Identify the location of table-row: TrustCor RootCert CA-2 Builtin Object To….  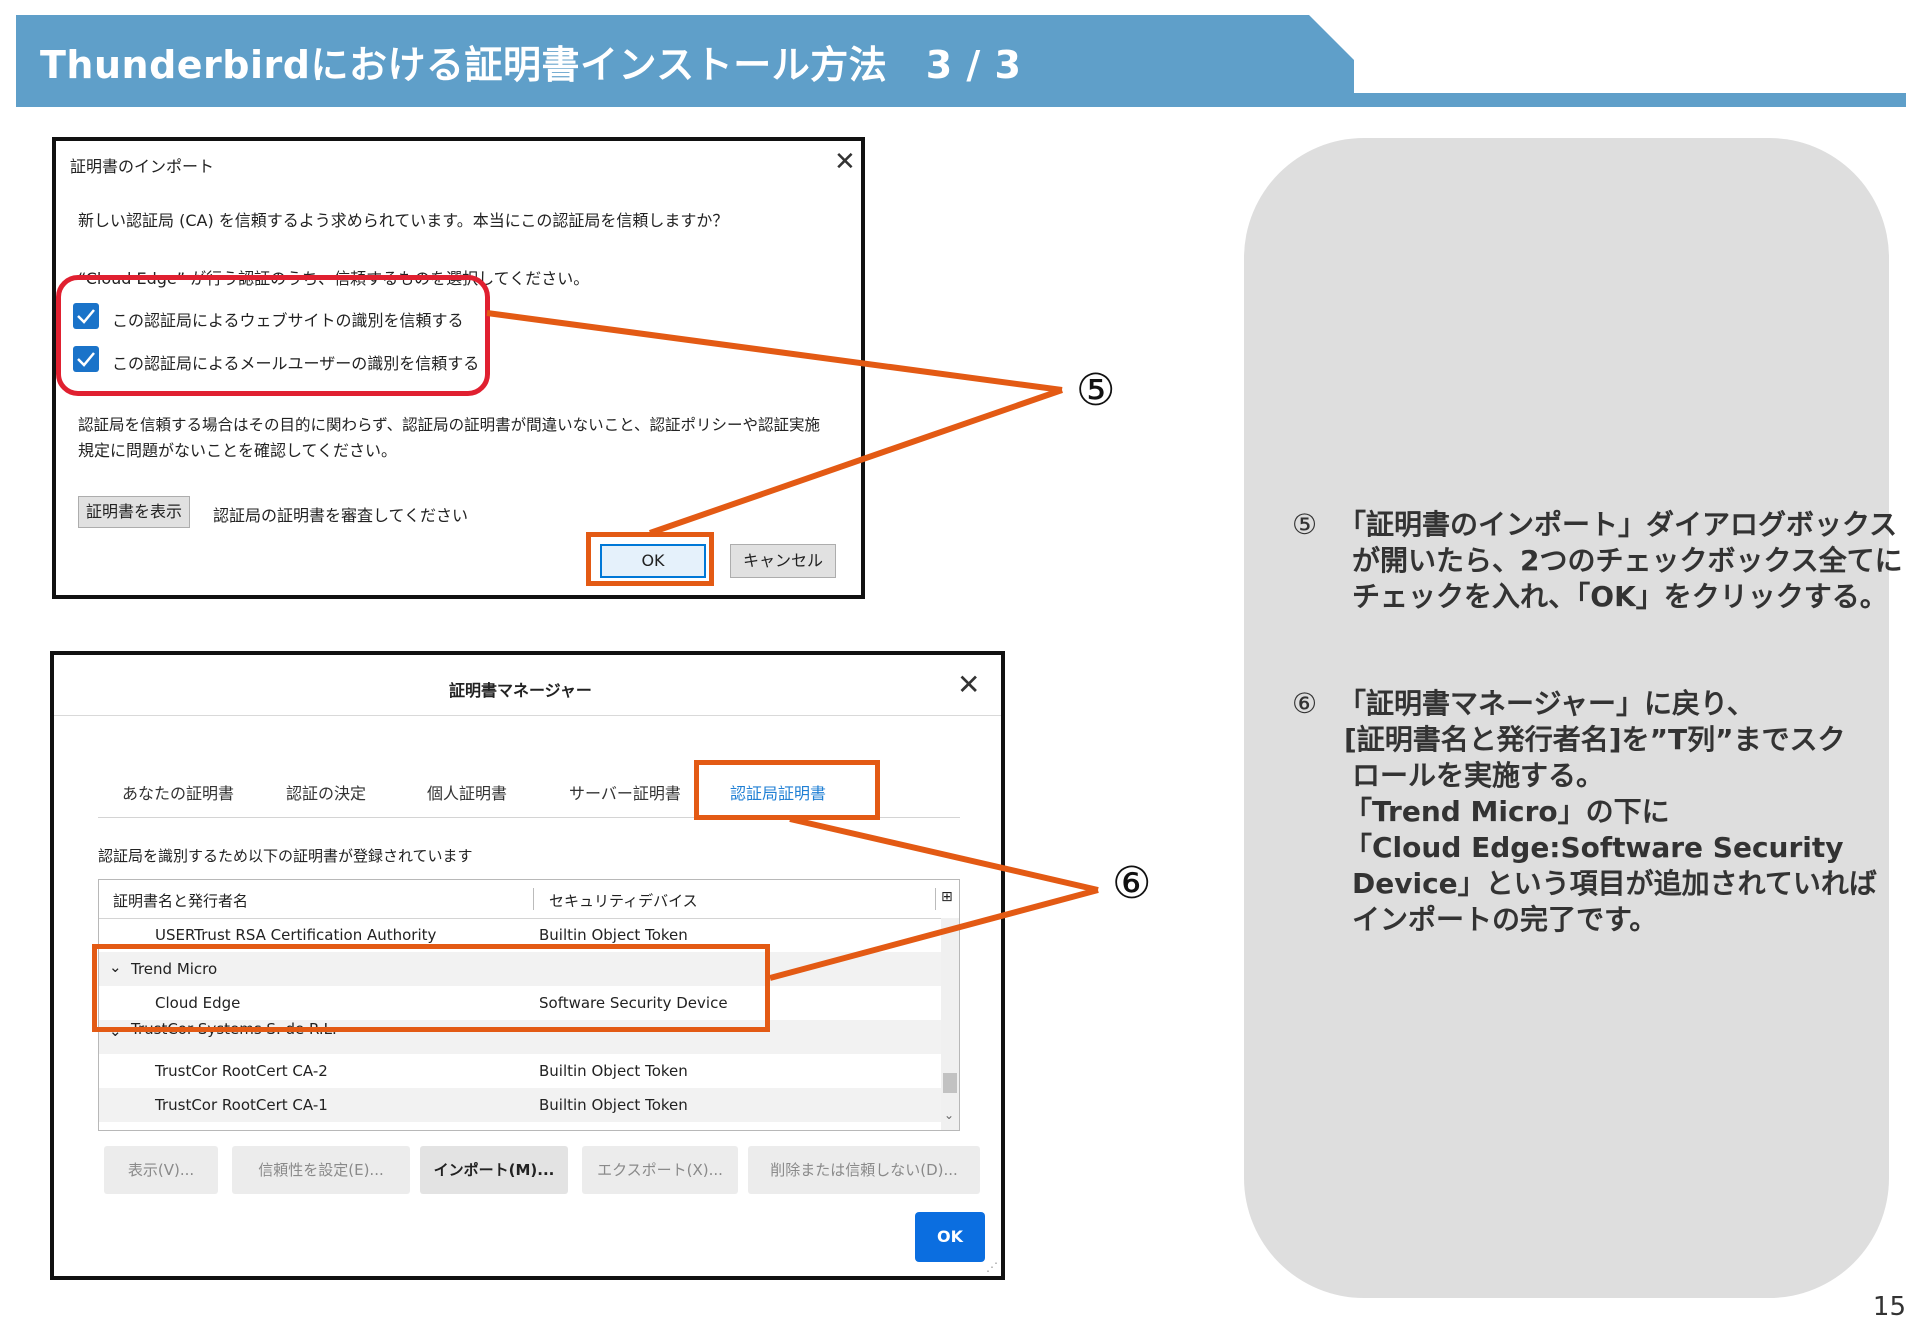
(526, 1071).